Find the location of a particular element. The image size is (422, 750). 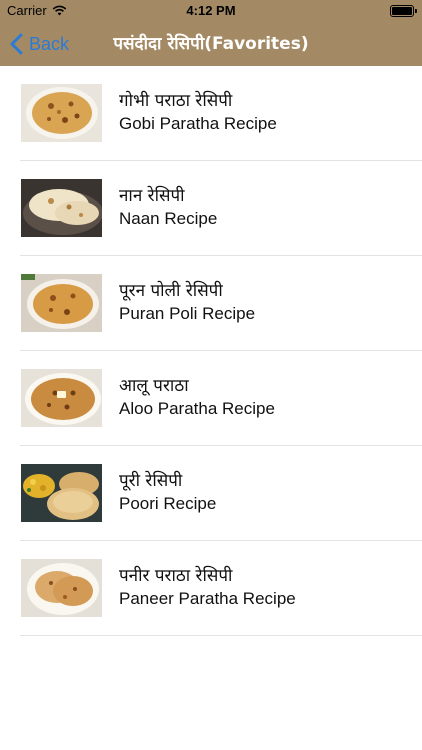

puran-poli-image is located at coordinates (61, 303).